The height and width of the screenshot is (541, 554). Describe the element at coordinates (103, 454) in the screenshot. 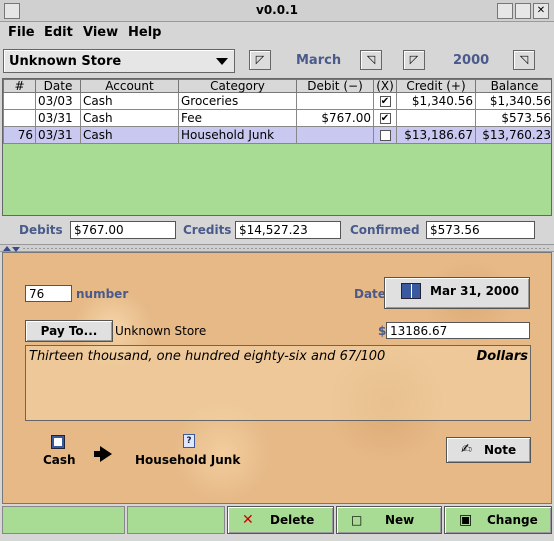

I see `arrow-right-icon` at that location.